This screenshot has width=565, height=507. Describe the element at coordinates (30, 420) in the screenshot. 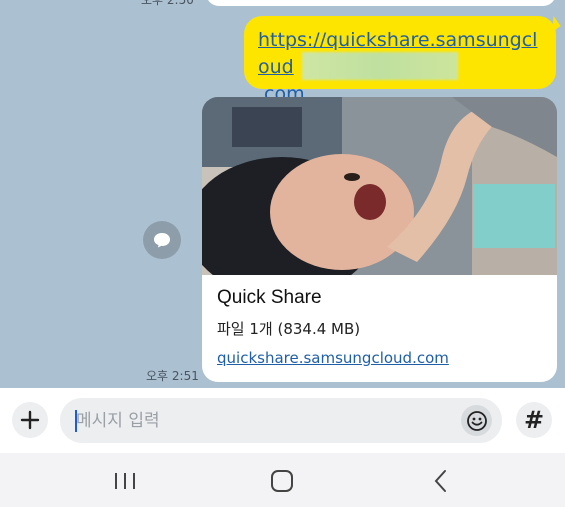

I see `plus-icon` at that location.